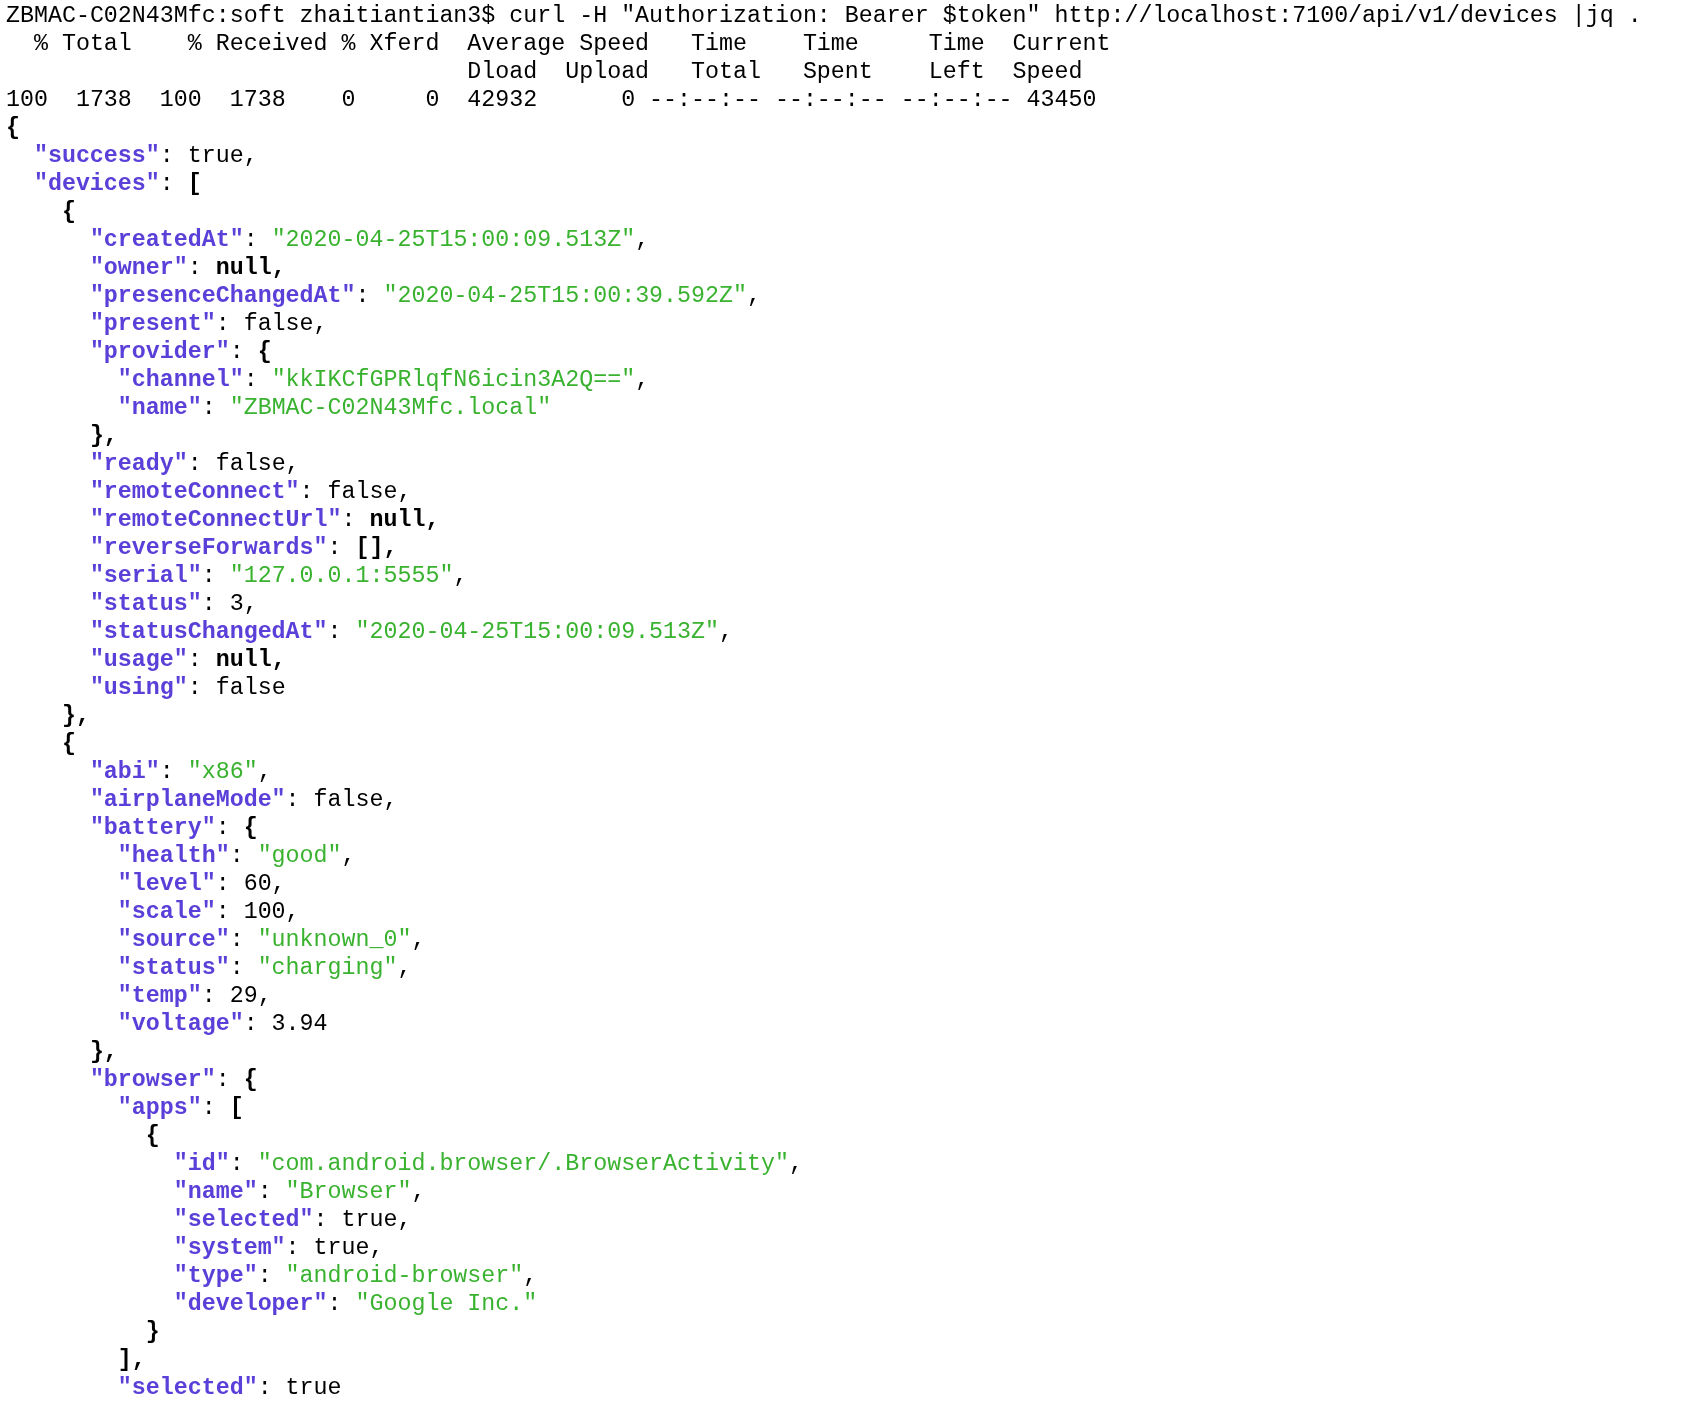 The image size is (1686, 1406). What do you see at coordinates (551, 100) in the screenshot?
I see `curl-progress-line: 100 1738 100 1738 0 0 42932 0 --:--:-- --:--:-- --:--:-- 43450` at bounding box center [551, 100].